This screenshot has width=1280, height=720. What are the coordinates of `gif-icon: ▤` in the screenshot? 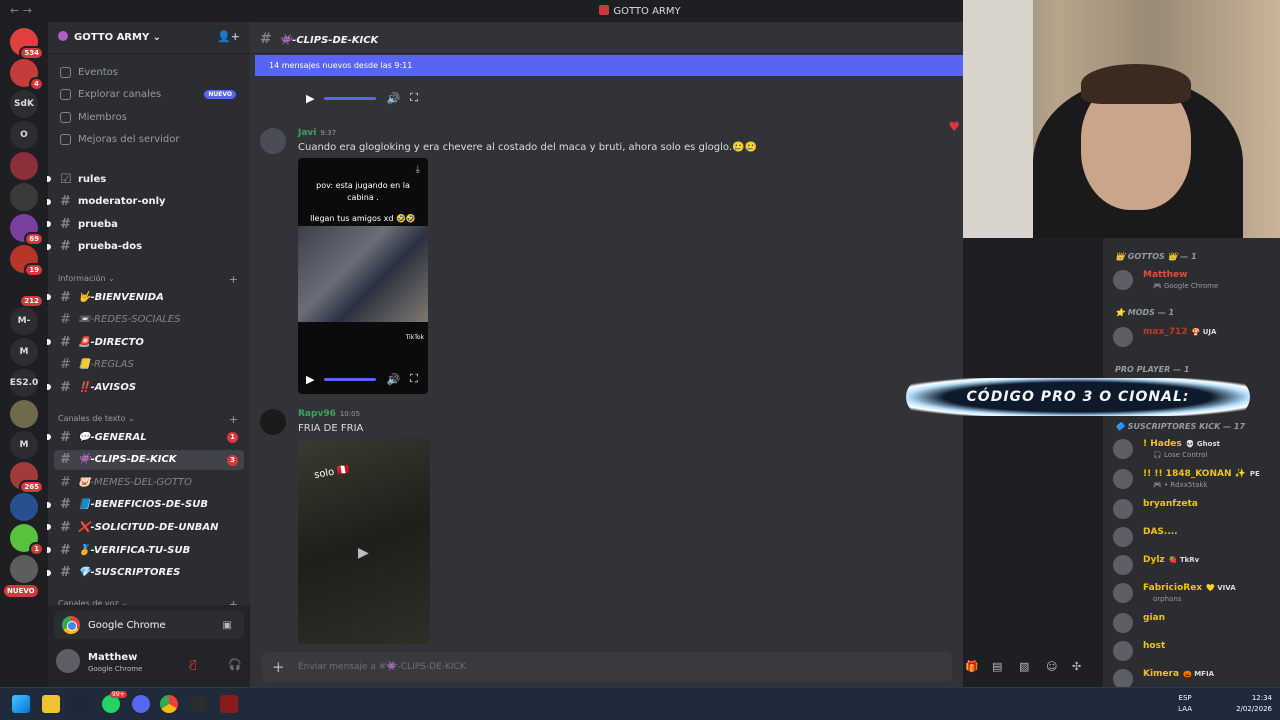 It's located at (997, 666).